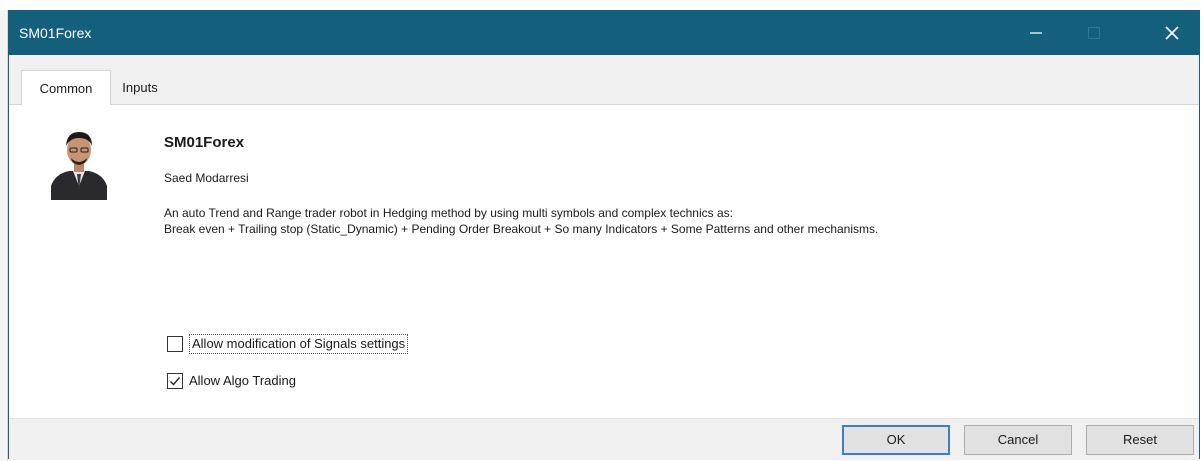 The width and height of the screenshot is (1204, 461). I want to click on tab-inputs: Inputs, so click(140, 87).